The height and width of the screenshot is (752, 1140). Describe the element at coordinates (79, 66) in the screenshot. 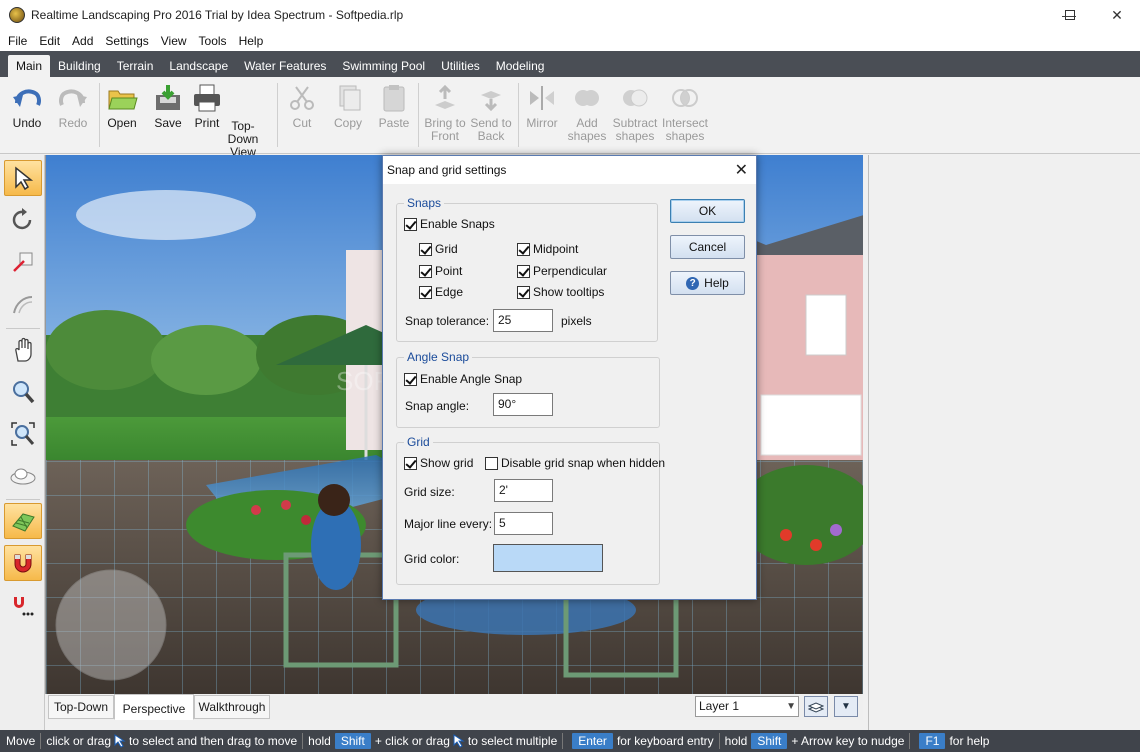

I see `tab-building: Building` at that location.